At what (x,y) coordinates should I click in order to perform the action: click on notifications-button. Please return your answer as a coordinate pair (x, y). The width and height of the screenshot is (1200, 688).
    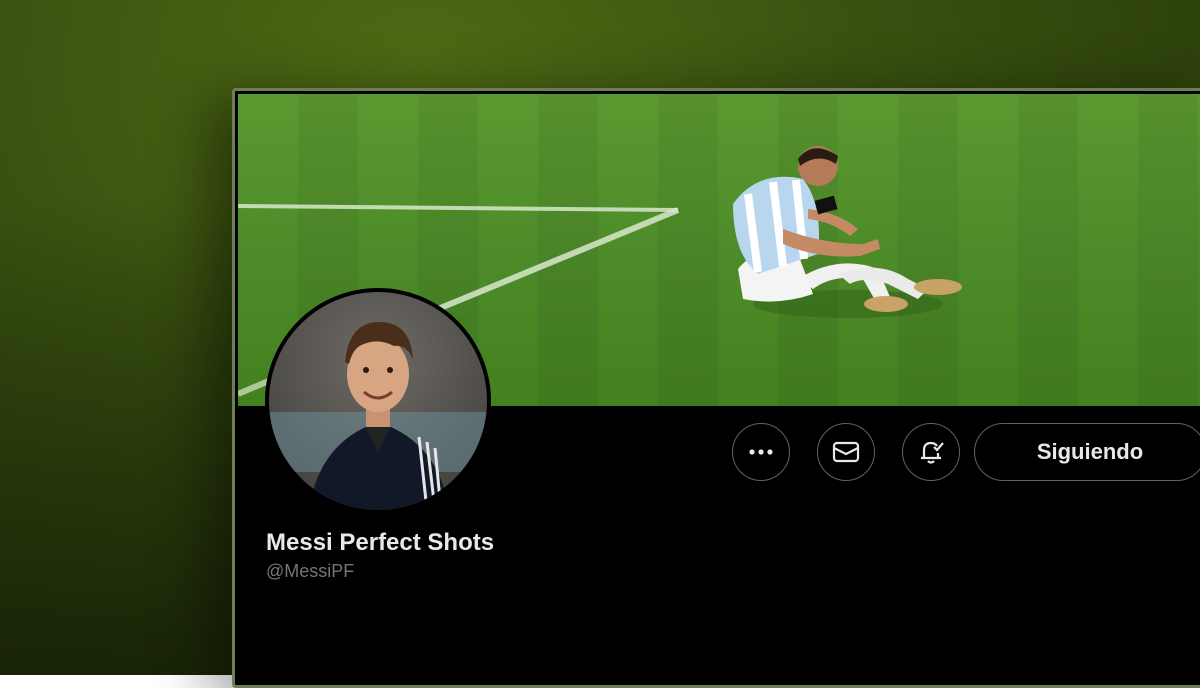
    Looking at the image, I should click on (931, 452).